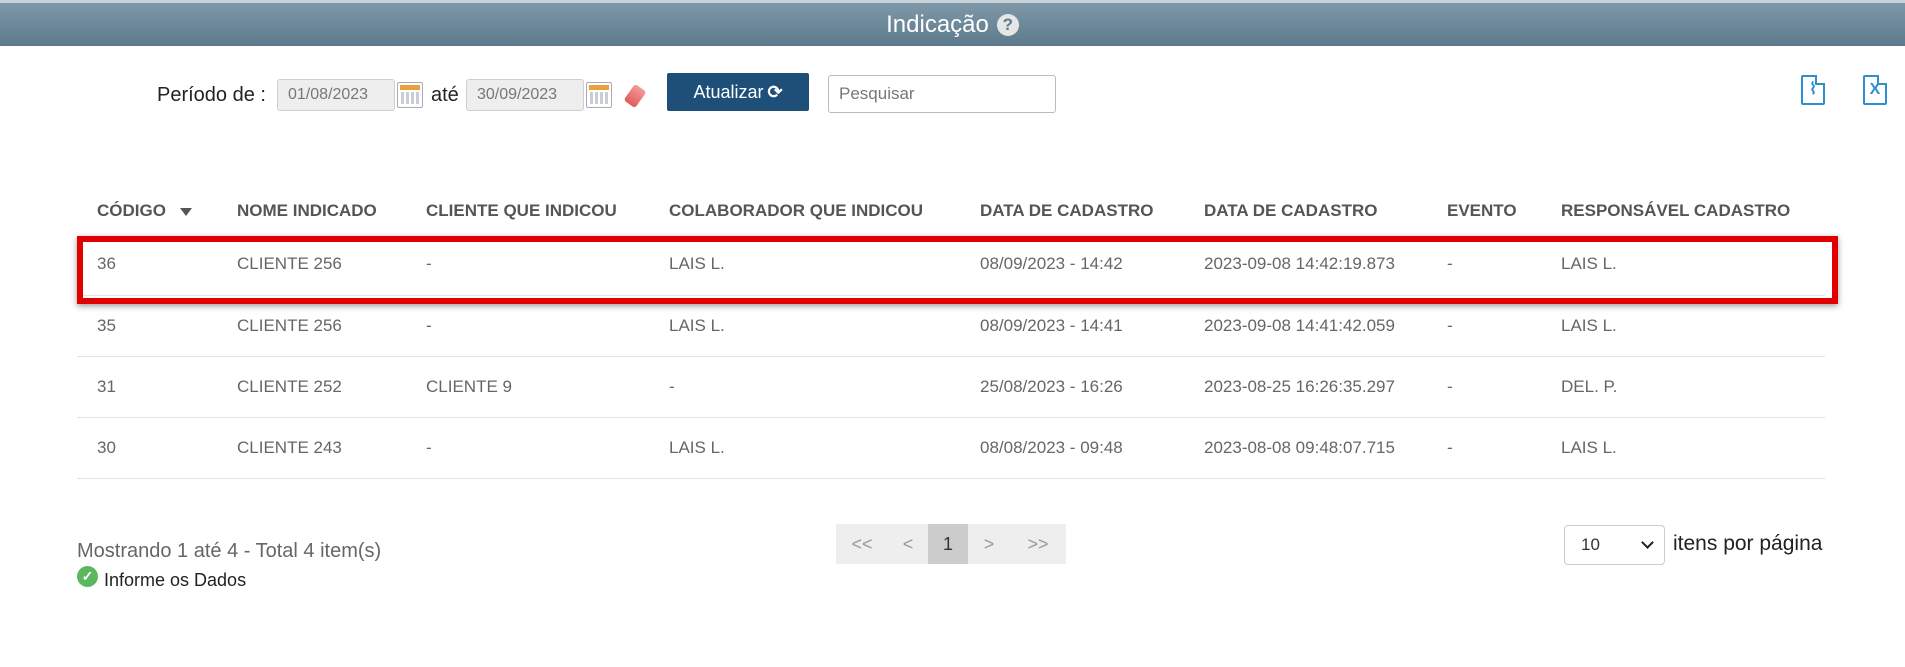 This screenshot has height=667, width=1905. Describe the element at coordinates (1813, 90) in the screenshot. I see `pdf-file-icon: ⌇` at that location.